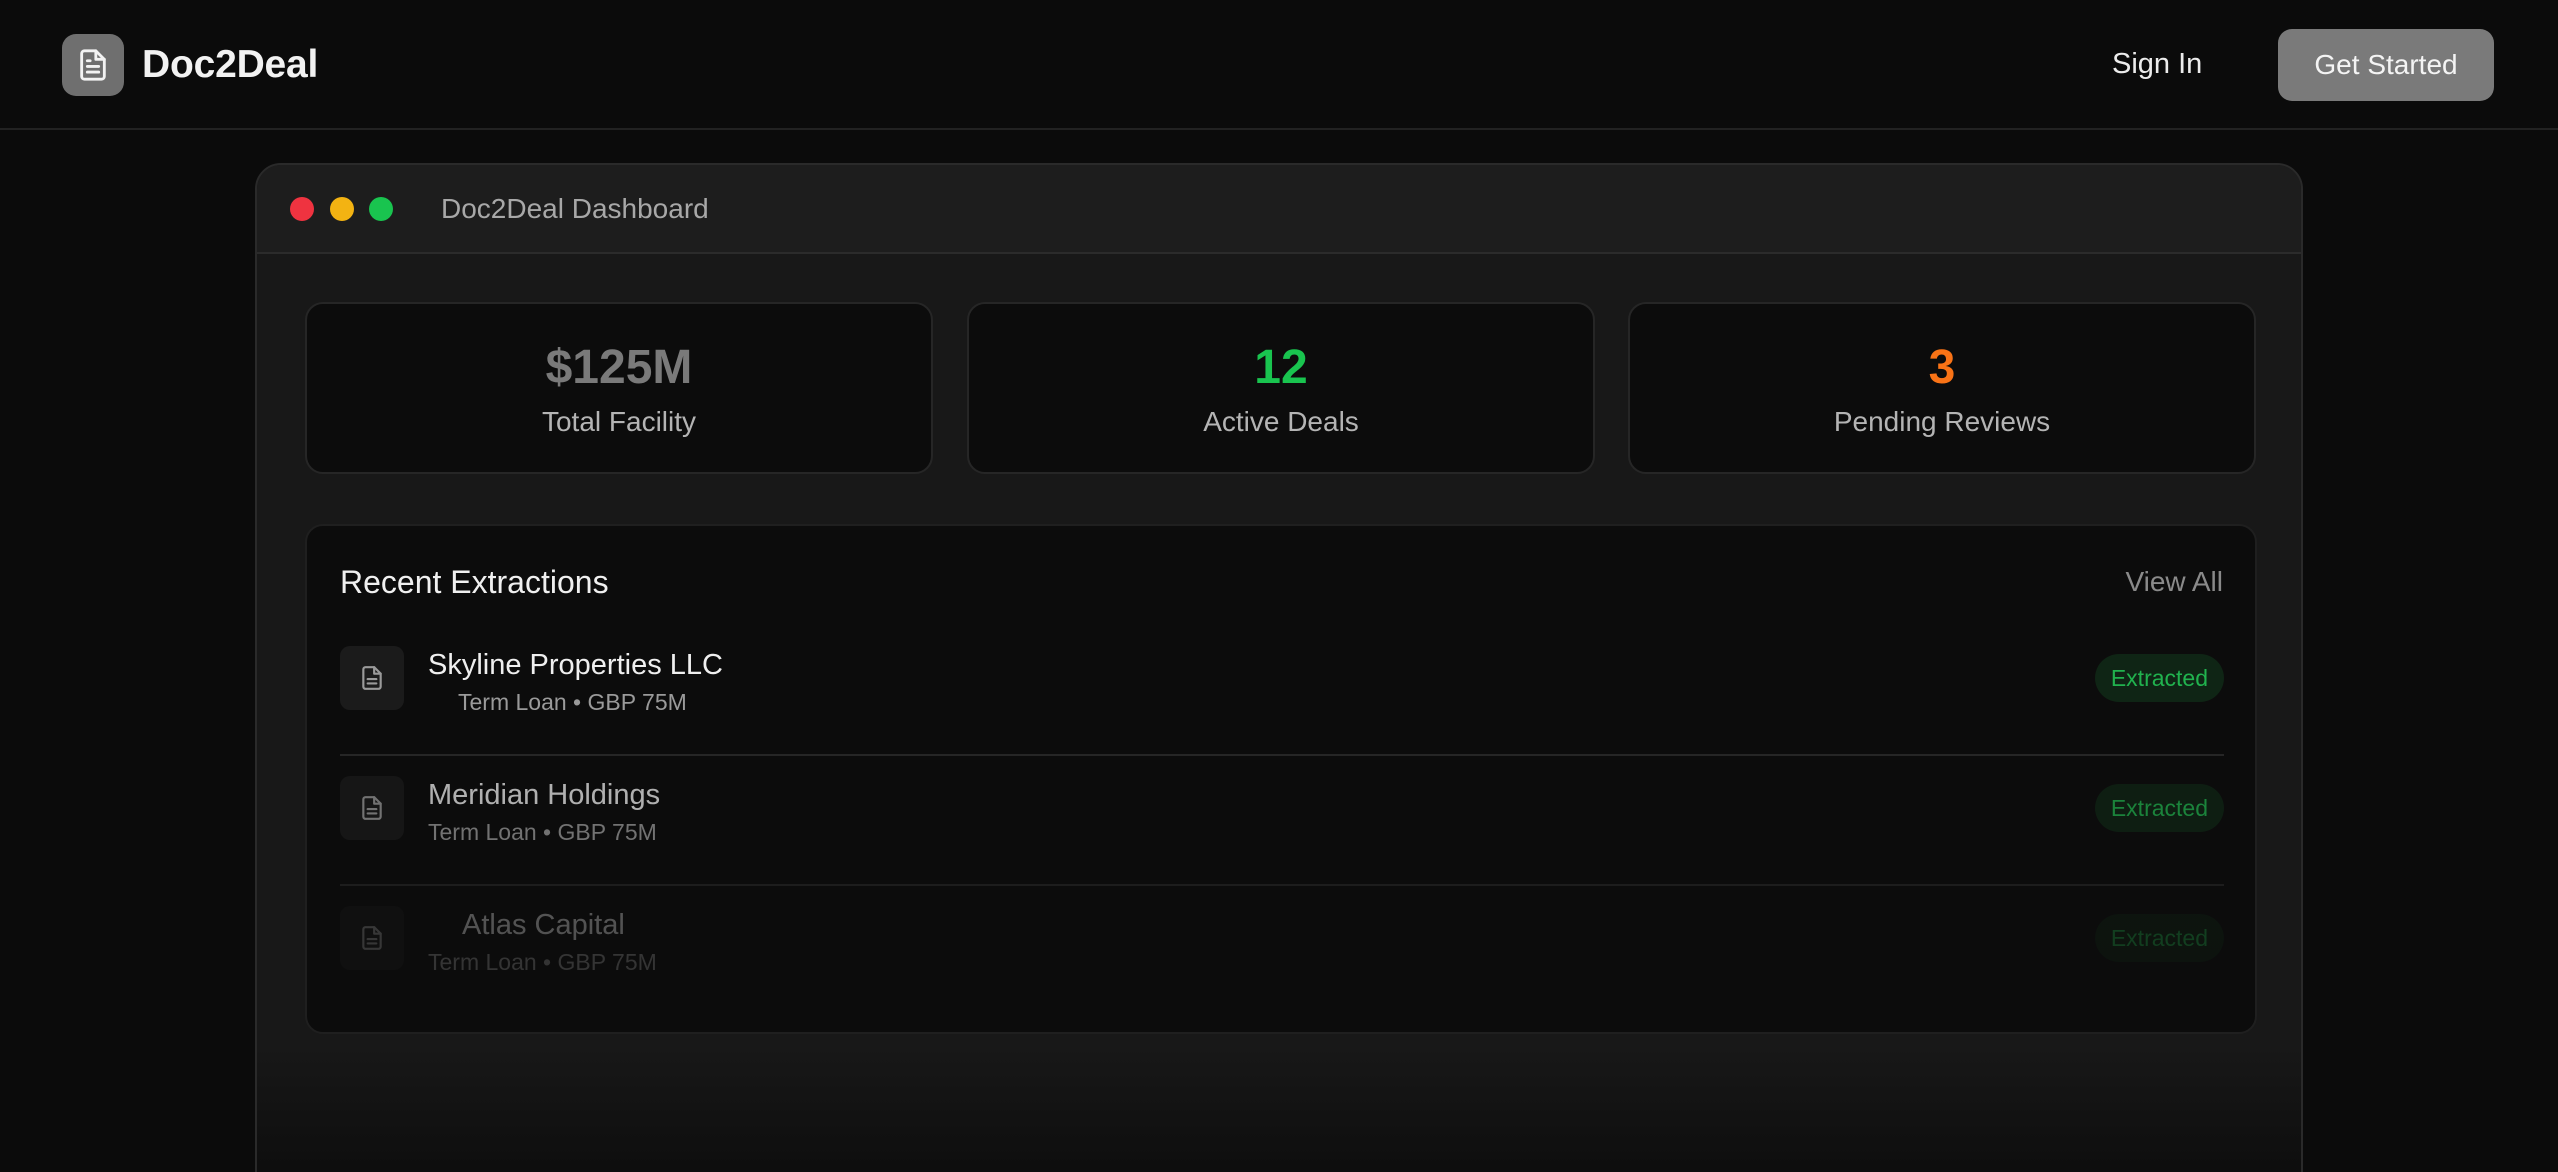 The image size is (2558, 1172). Describe the element at coordinates (619, 421) in the screenshot. I see `stat-label: Total Facility` at that location.